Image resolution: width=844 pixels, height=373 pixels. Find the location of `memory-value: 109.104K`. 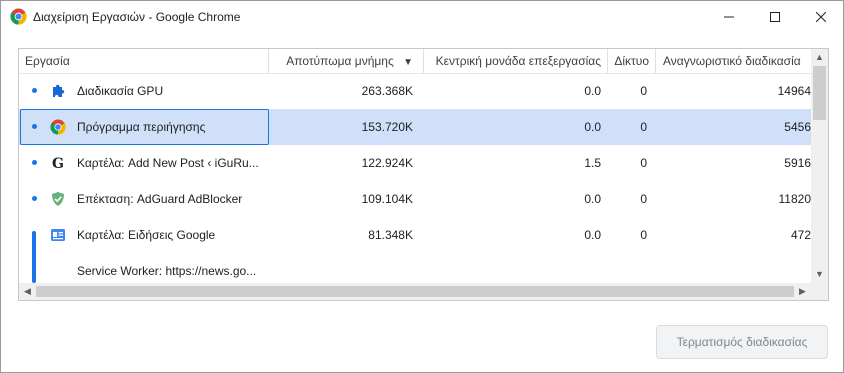

memory-value: 109.104K is located at coordinates (387, 199).